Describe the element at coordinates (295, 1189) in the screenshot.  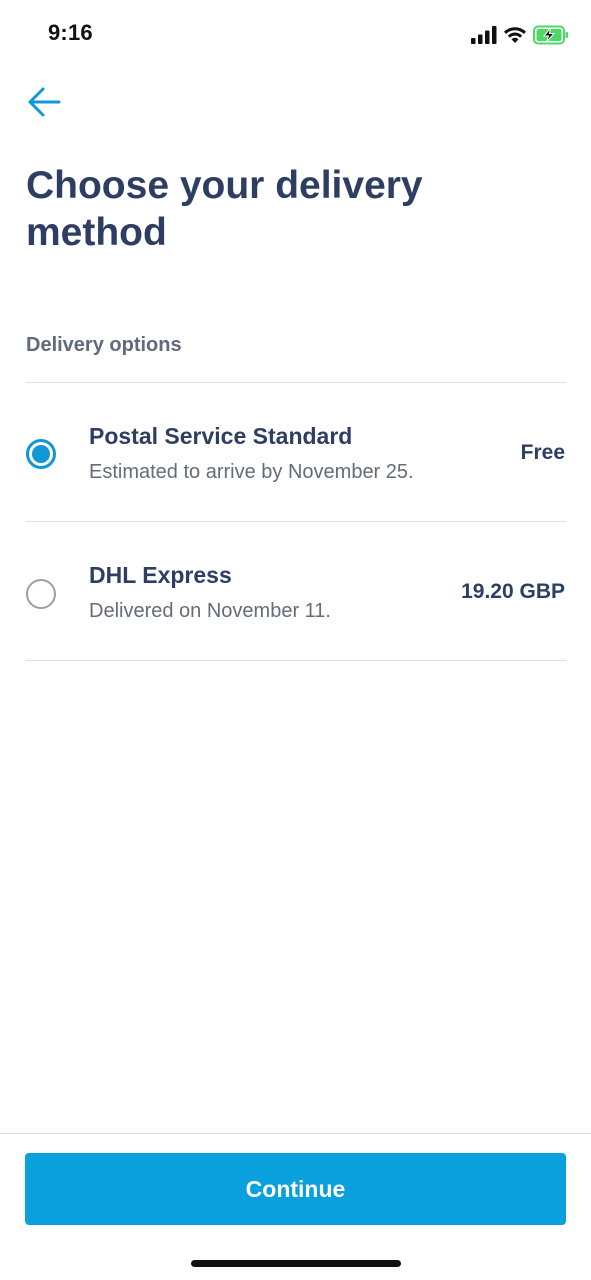
I see `continue-button: Continue` at that location.